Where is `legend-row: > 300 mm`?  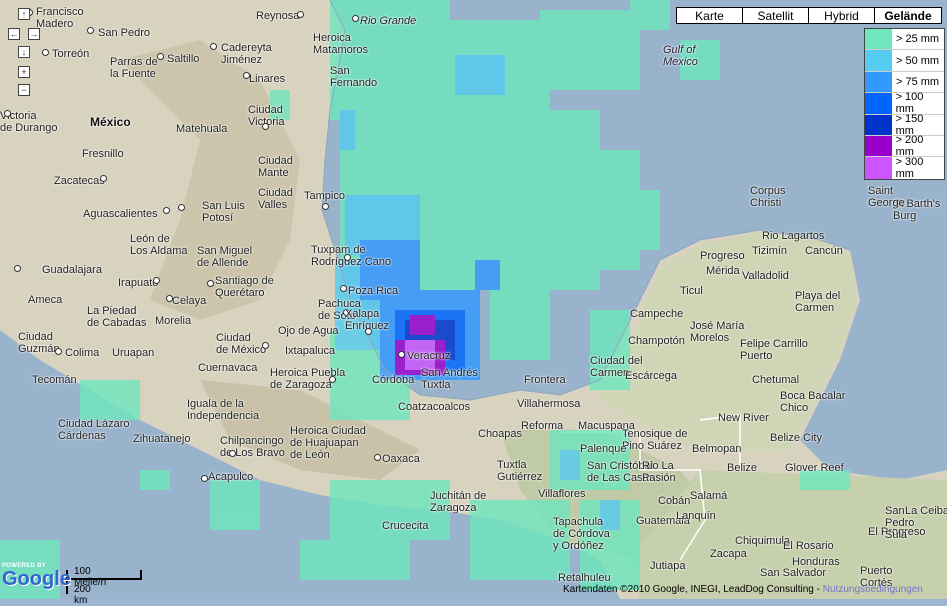 legend-row: > 300 mm is located at coordinates (904, 168).